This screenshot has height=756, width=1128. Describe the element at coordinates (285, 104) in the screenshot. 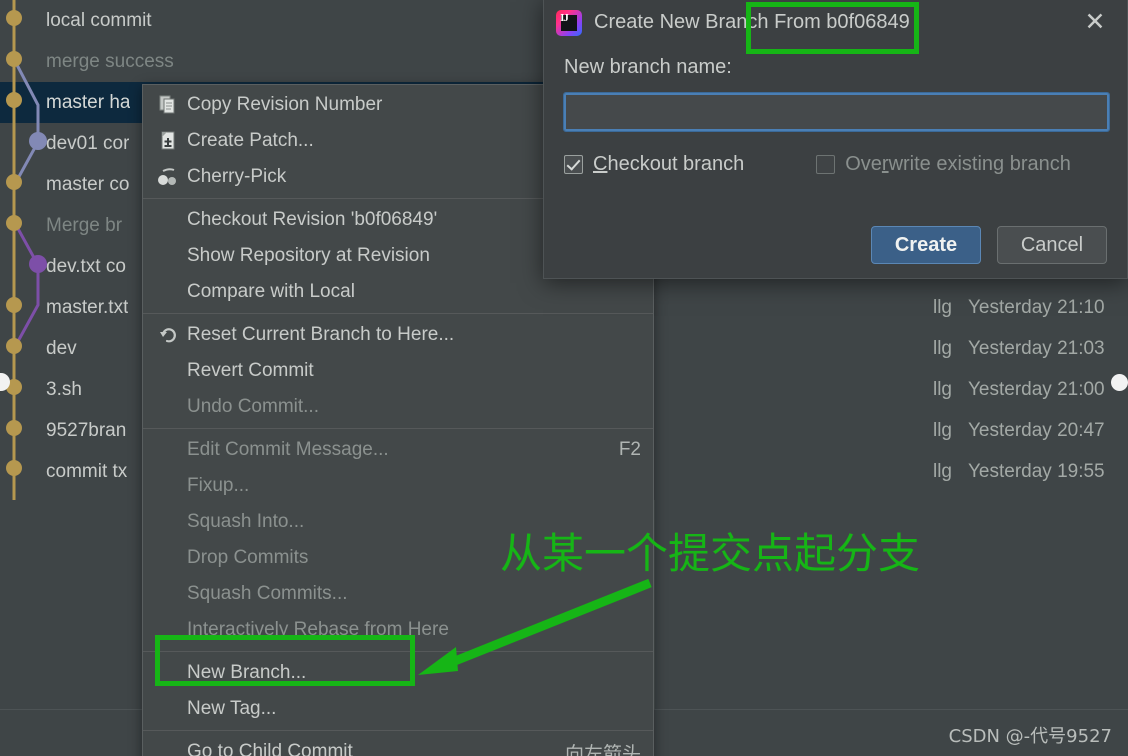

I see `menu-item-label: Copy Revision Number` at that location.